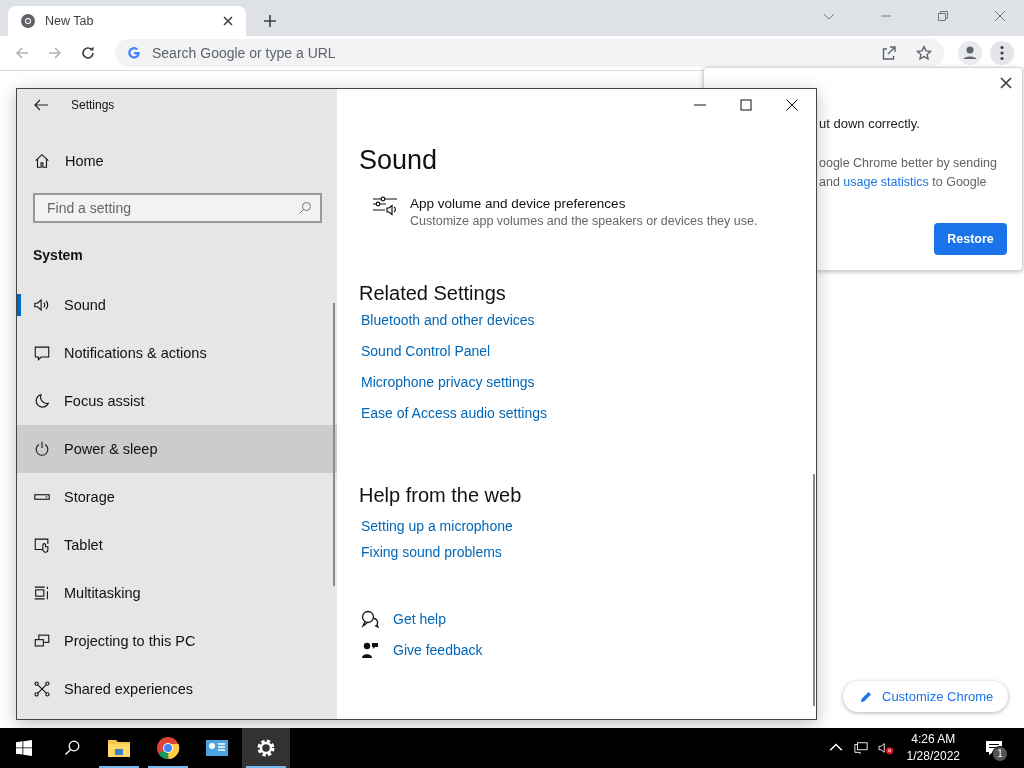 This screenshot has height=768, width=1024. Describe the element at coordinates (860, 748) in the screenshot. I see `network-icon` at that location.